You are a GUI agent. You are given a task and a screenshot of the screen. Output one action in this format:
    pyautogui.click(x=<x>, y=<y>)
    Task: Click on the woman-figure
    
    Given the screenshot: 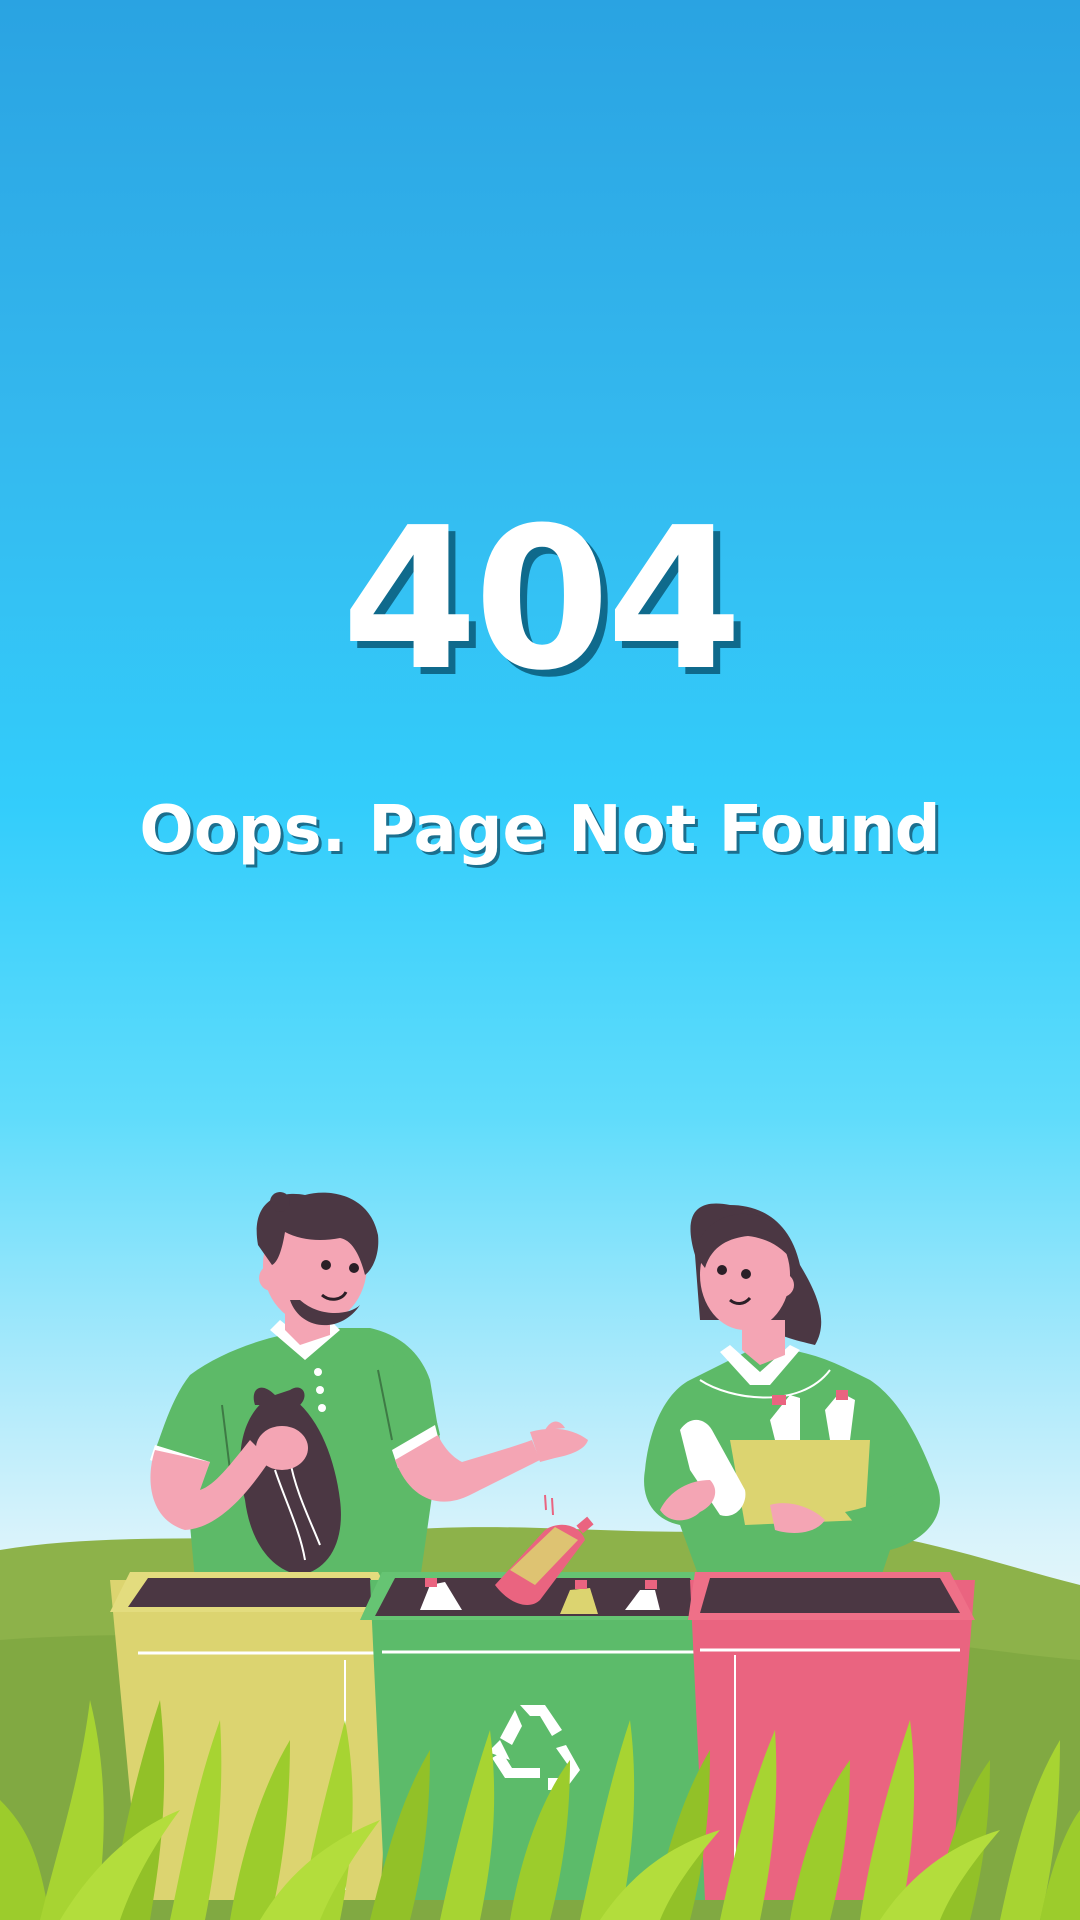 What is the action you would take?
    pyautogui.click(x=792, y=1391)
    